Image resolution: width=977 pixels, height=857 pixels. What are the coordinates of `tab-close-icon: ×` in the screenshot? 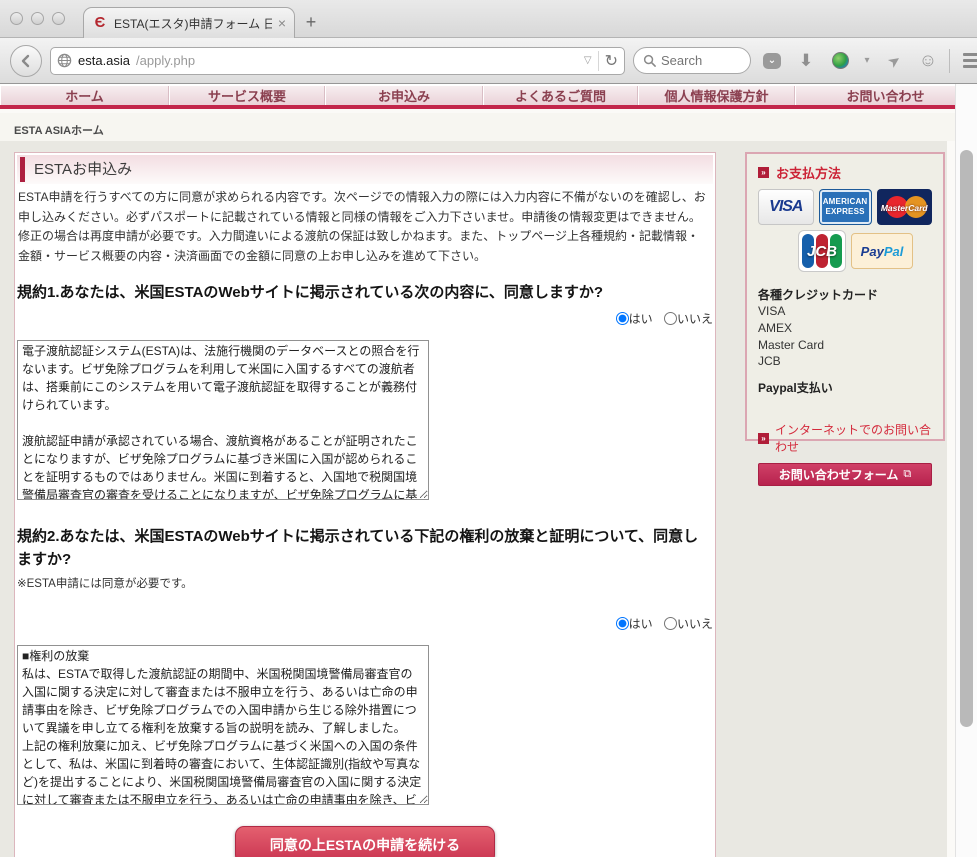 It's located at (282, 23).